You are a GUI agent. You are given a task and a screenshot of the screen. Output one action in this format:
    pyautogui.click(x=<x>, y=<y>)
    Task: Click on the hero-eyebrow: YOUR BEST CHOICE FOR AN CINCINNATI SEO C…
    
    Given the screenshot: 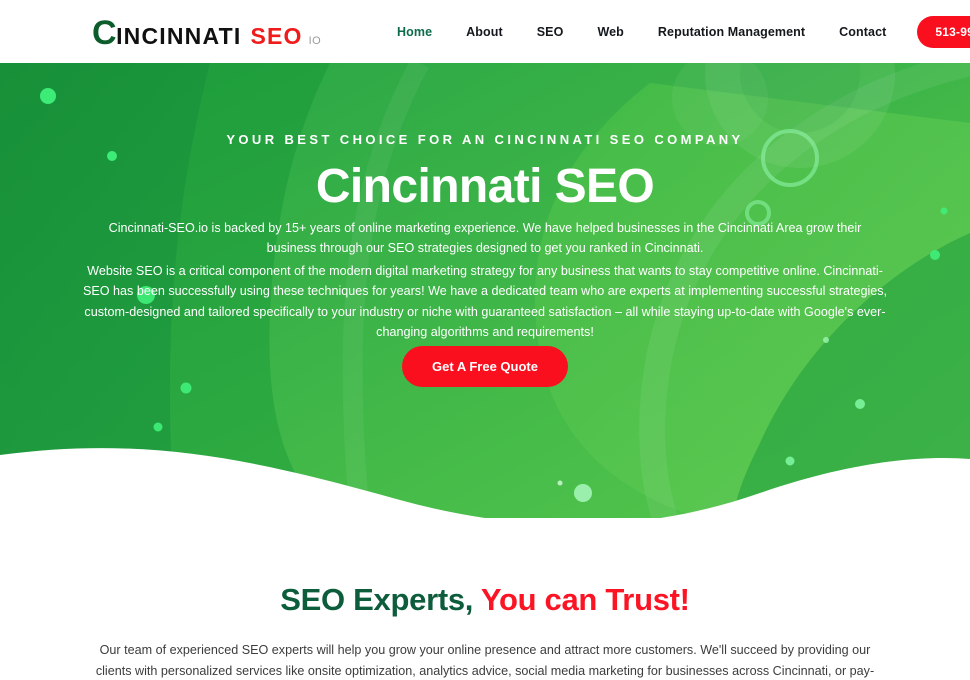 What is the action you would take?
    pyautogui.click(x=485, y=139)
    